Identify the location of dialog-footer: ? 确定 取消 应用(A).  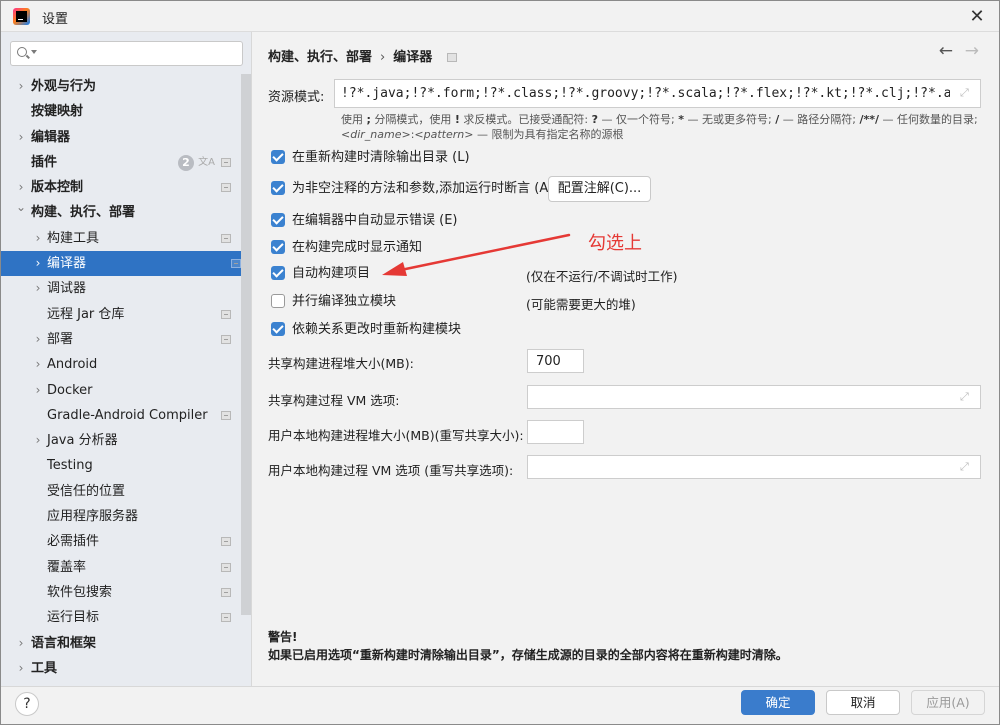
(500, 705).